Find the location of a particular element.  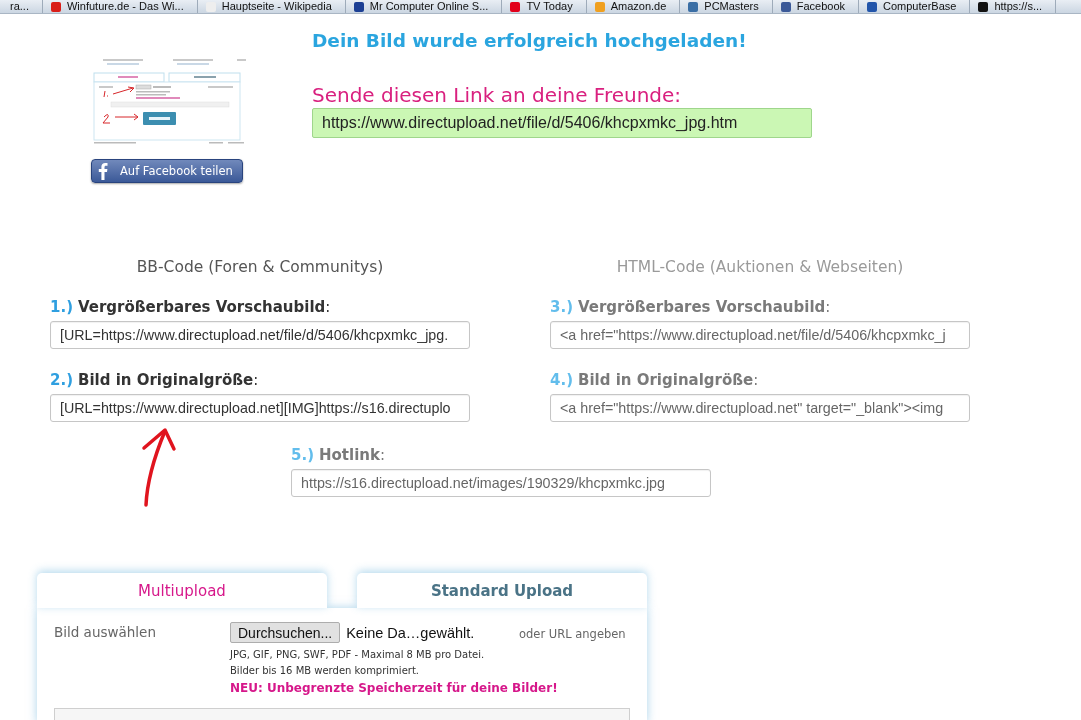

notice-text: NEU: Unbegrenzte Speicherzeit für deine Bilder! is located at coordinates (394, 688).